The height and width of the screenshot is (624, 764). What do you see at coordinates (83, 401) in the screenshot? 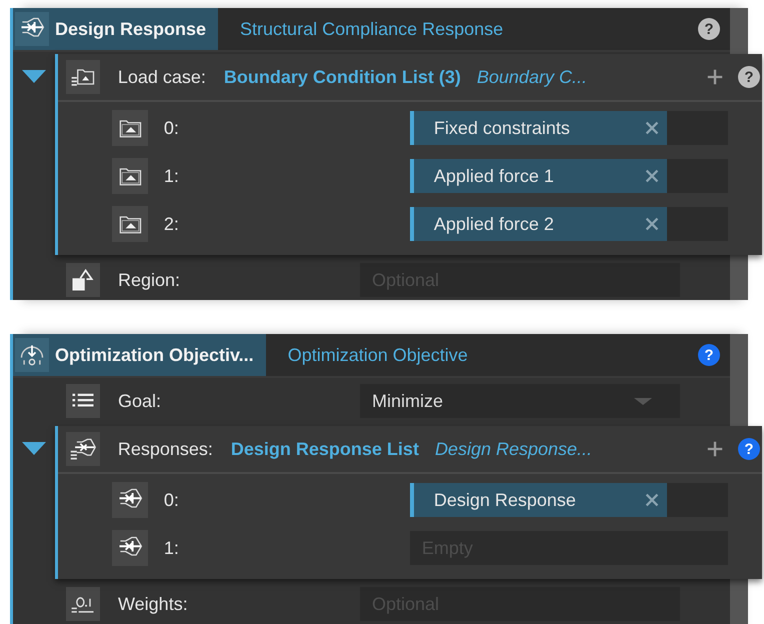
I see `list-icon` at bounding box center [83, 401].